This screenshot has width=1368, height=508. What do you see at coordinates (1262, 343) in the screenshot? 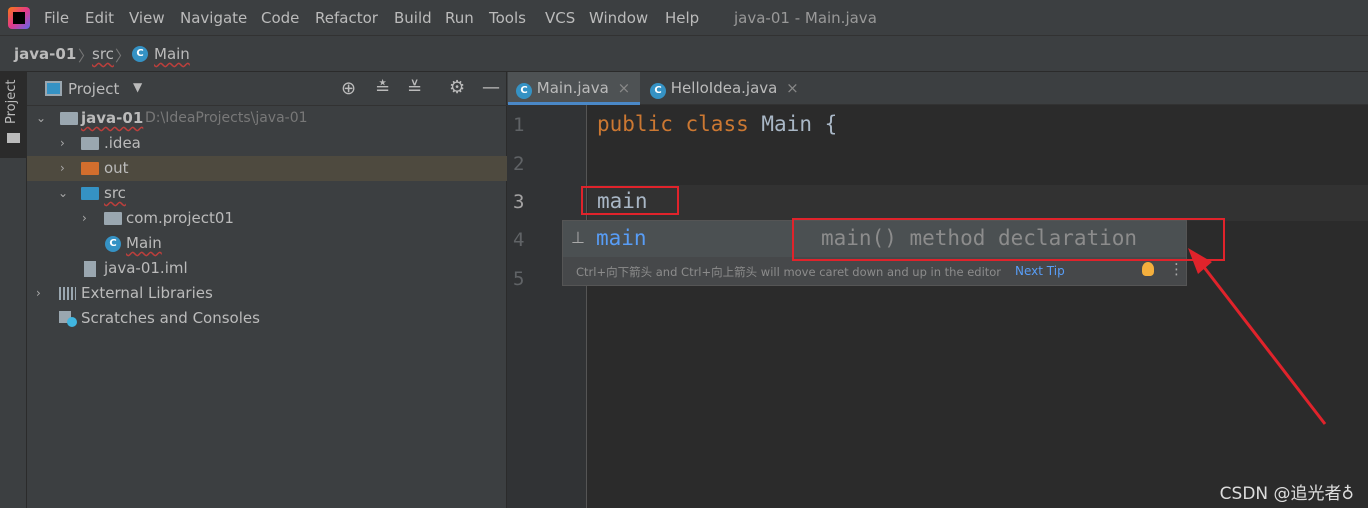
I see `arrow-shaft` at bounding box center [1262, 343].